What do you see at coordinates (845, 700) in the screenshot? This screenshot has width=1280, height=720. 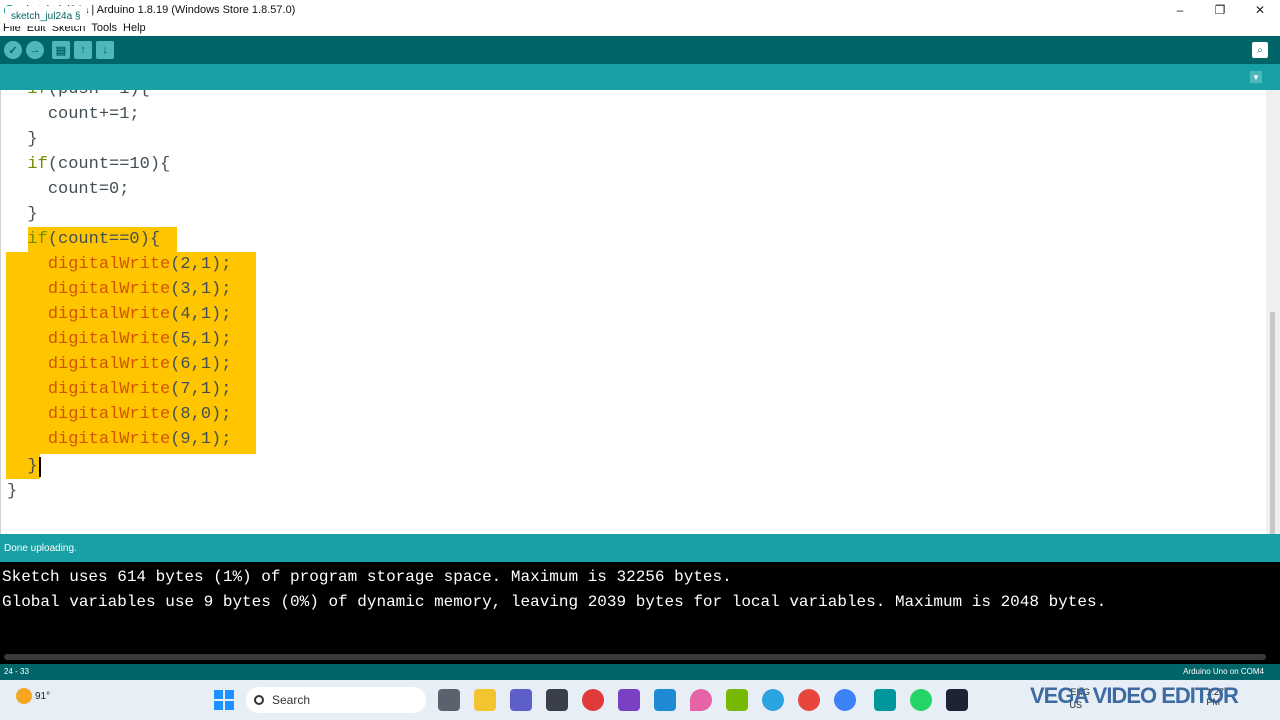 I see `chrome-beta-icon` at bounding box center [845, 700].